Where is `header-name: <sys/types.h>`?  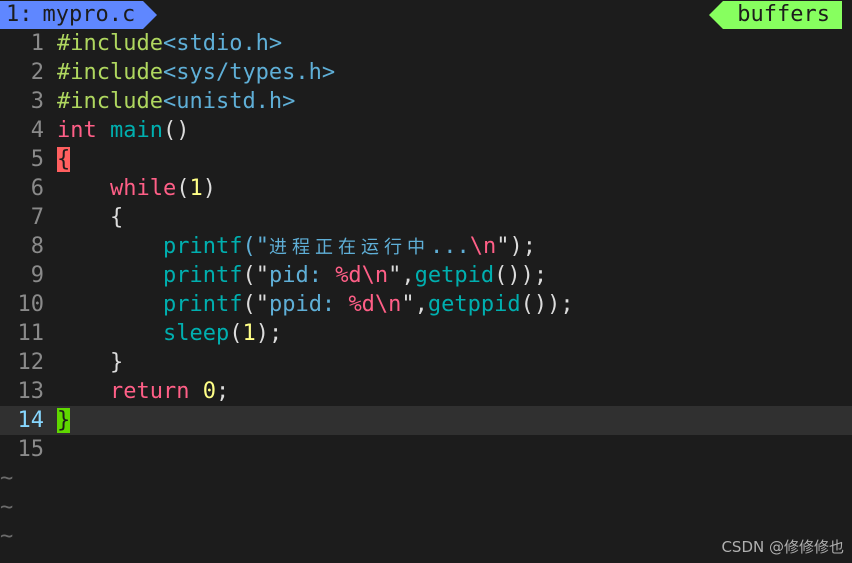
header-name: <sys/types.h> is located at coordinates (249, 72).